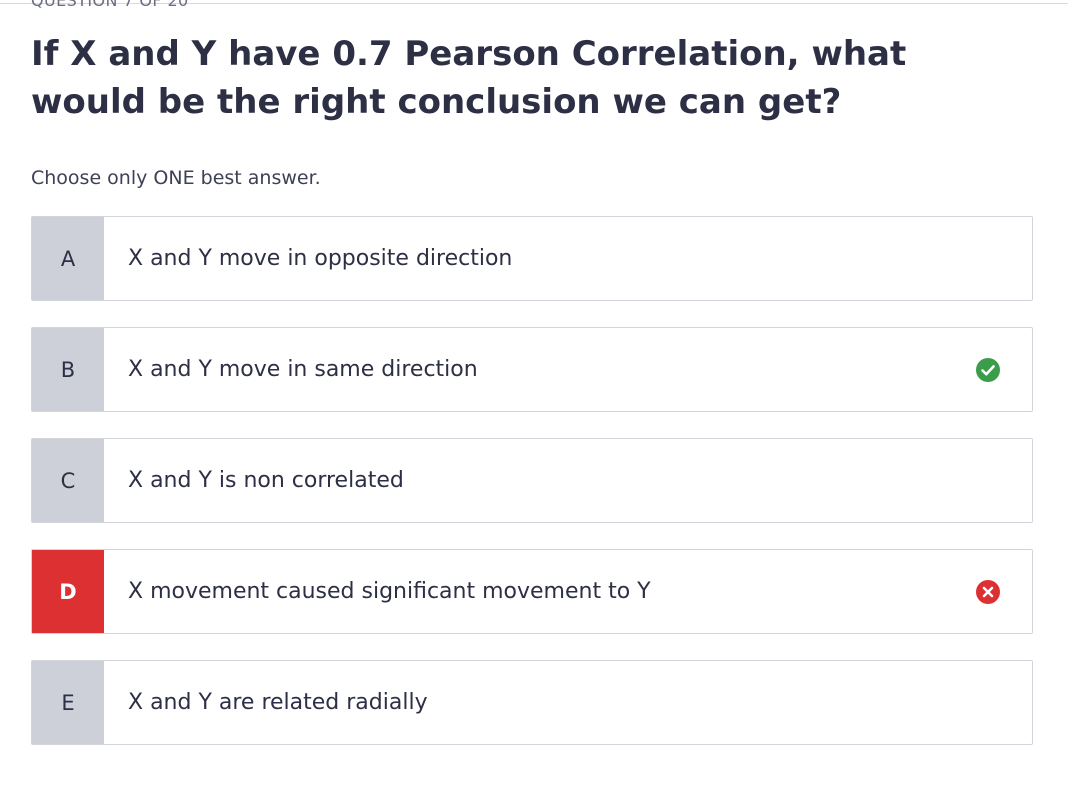  Describe the element at coordinates (532, 702) in the screenshot. I see `option-e: E X and Y are related radially` at that location.